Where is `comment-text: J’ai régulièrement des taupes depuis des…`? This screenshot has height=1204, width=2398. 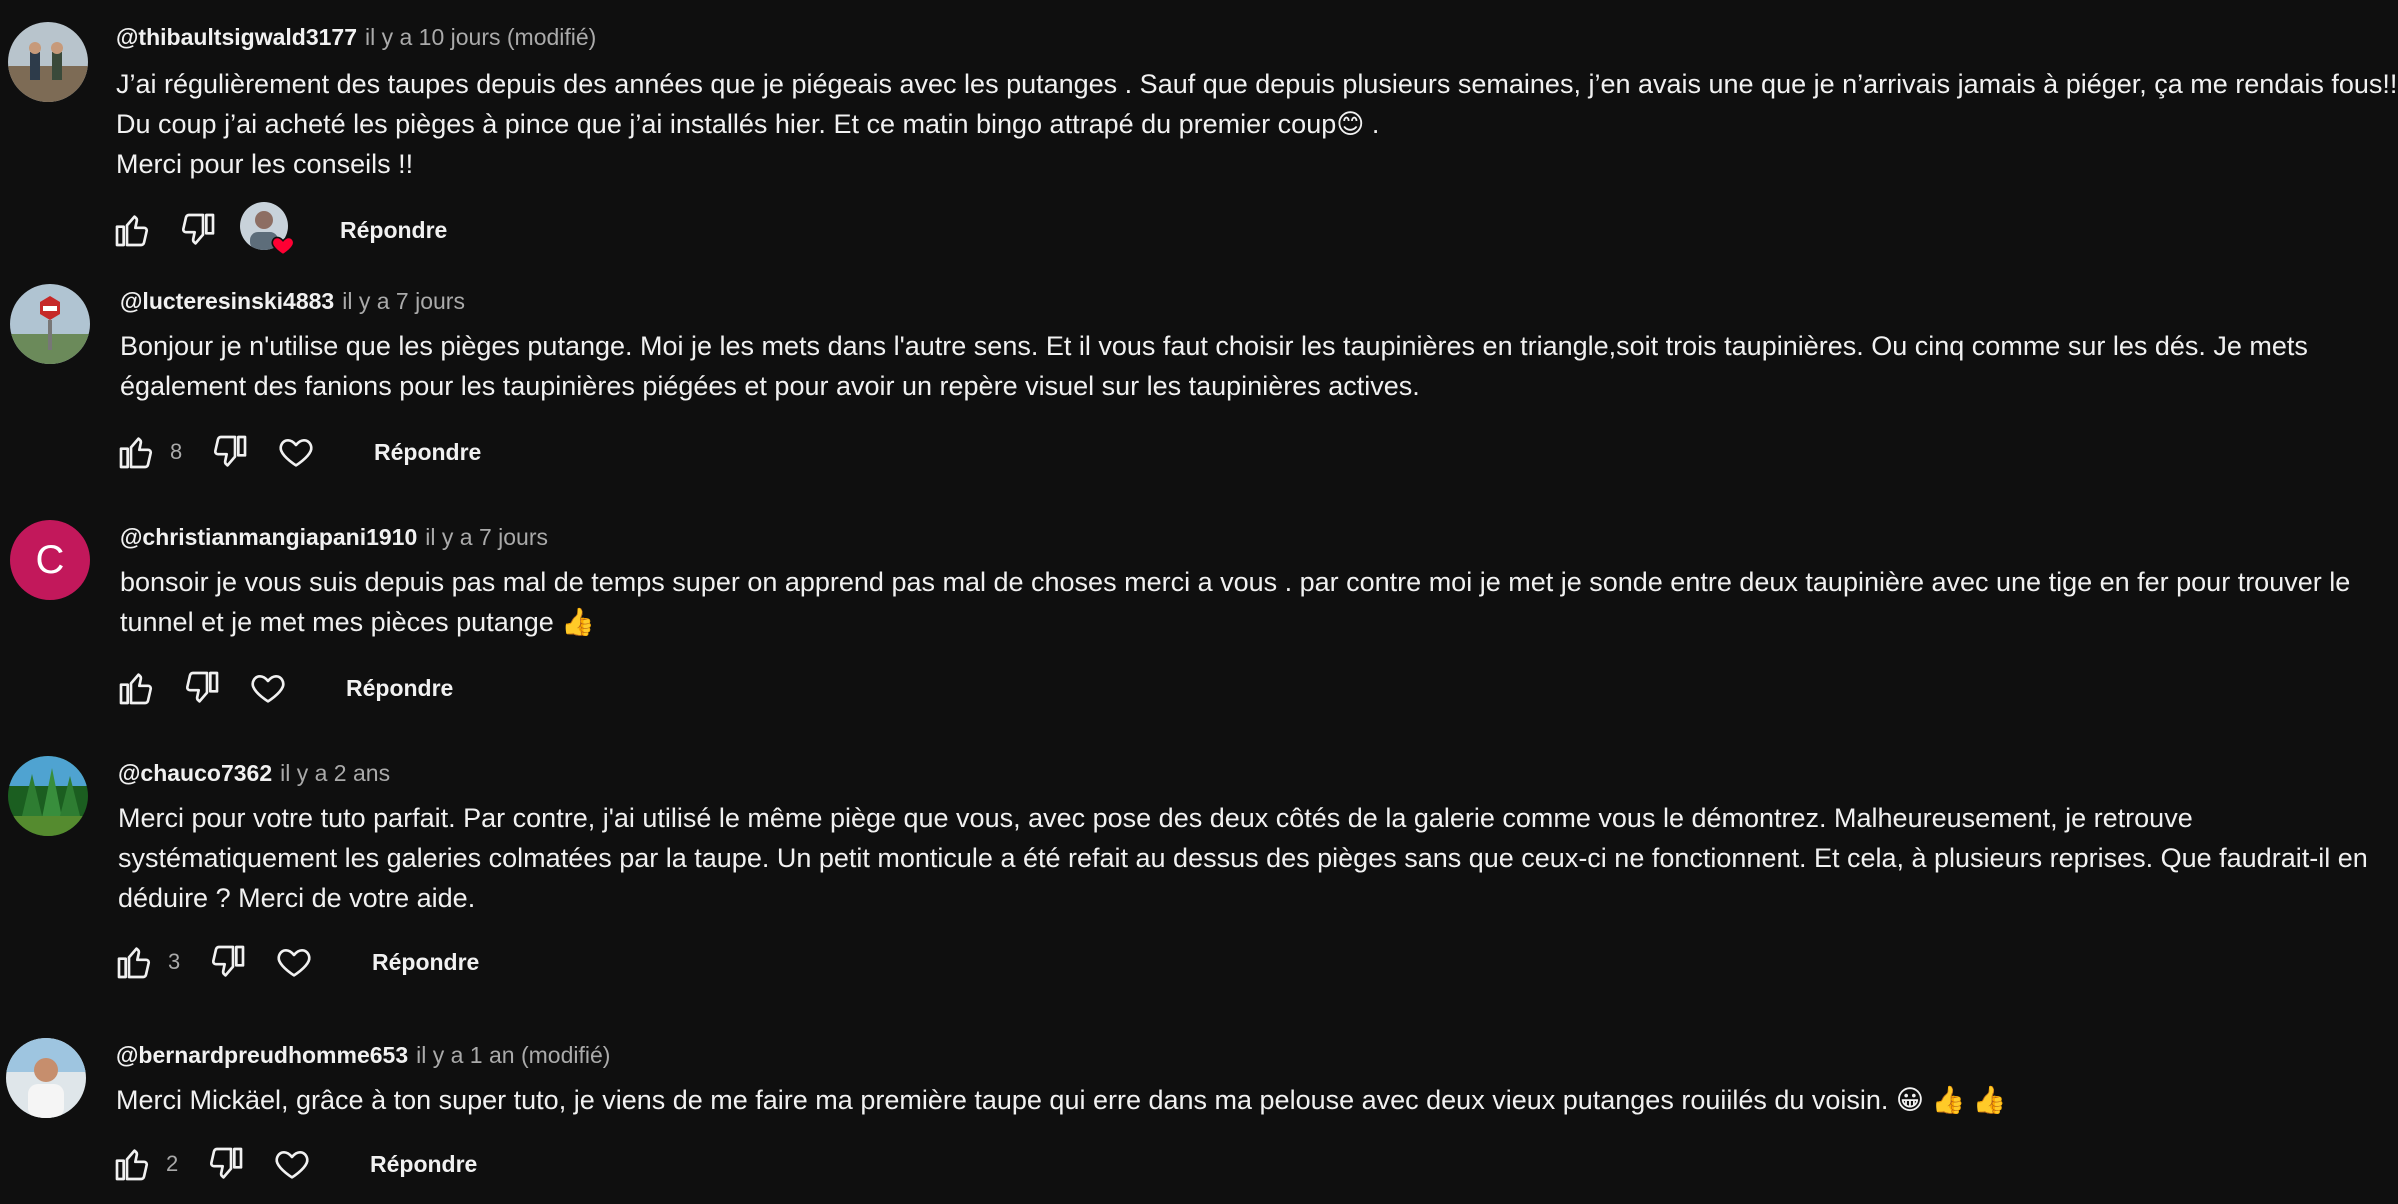 comment-text: J’ai régulièrement des taupes depuis des… is located at coordinates (1257, 124).